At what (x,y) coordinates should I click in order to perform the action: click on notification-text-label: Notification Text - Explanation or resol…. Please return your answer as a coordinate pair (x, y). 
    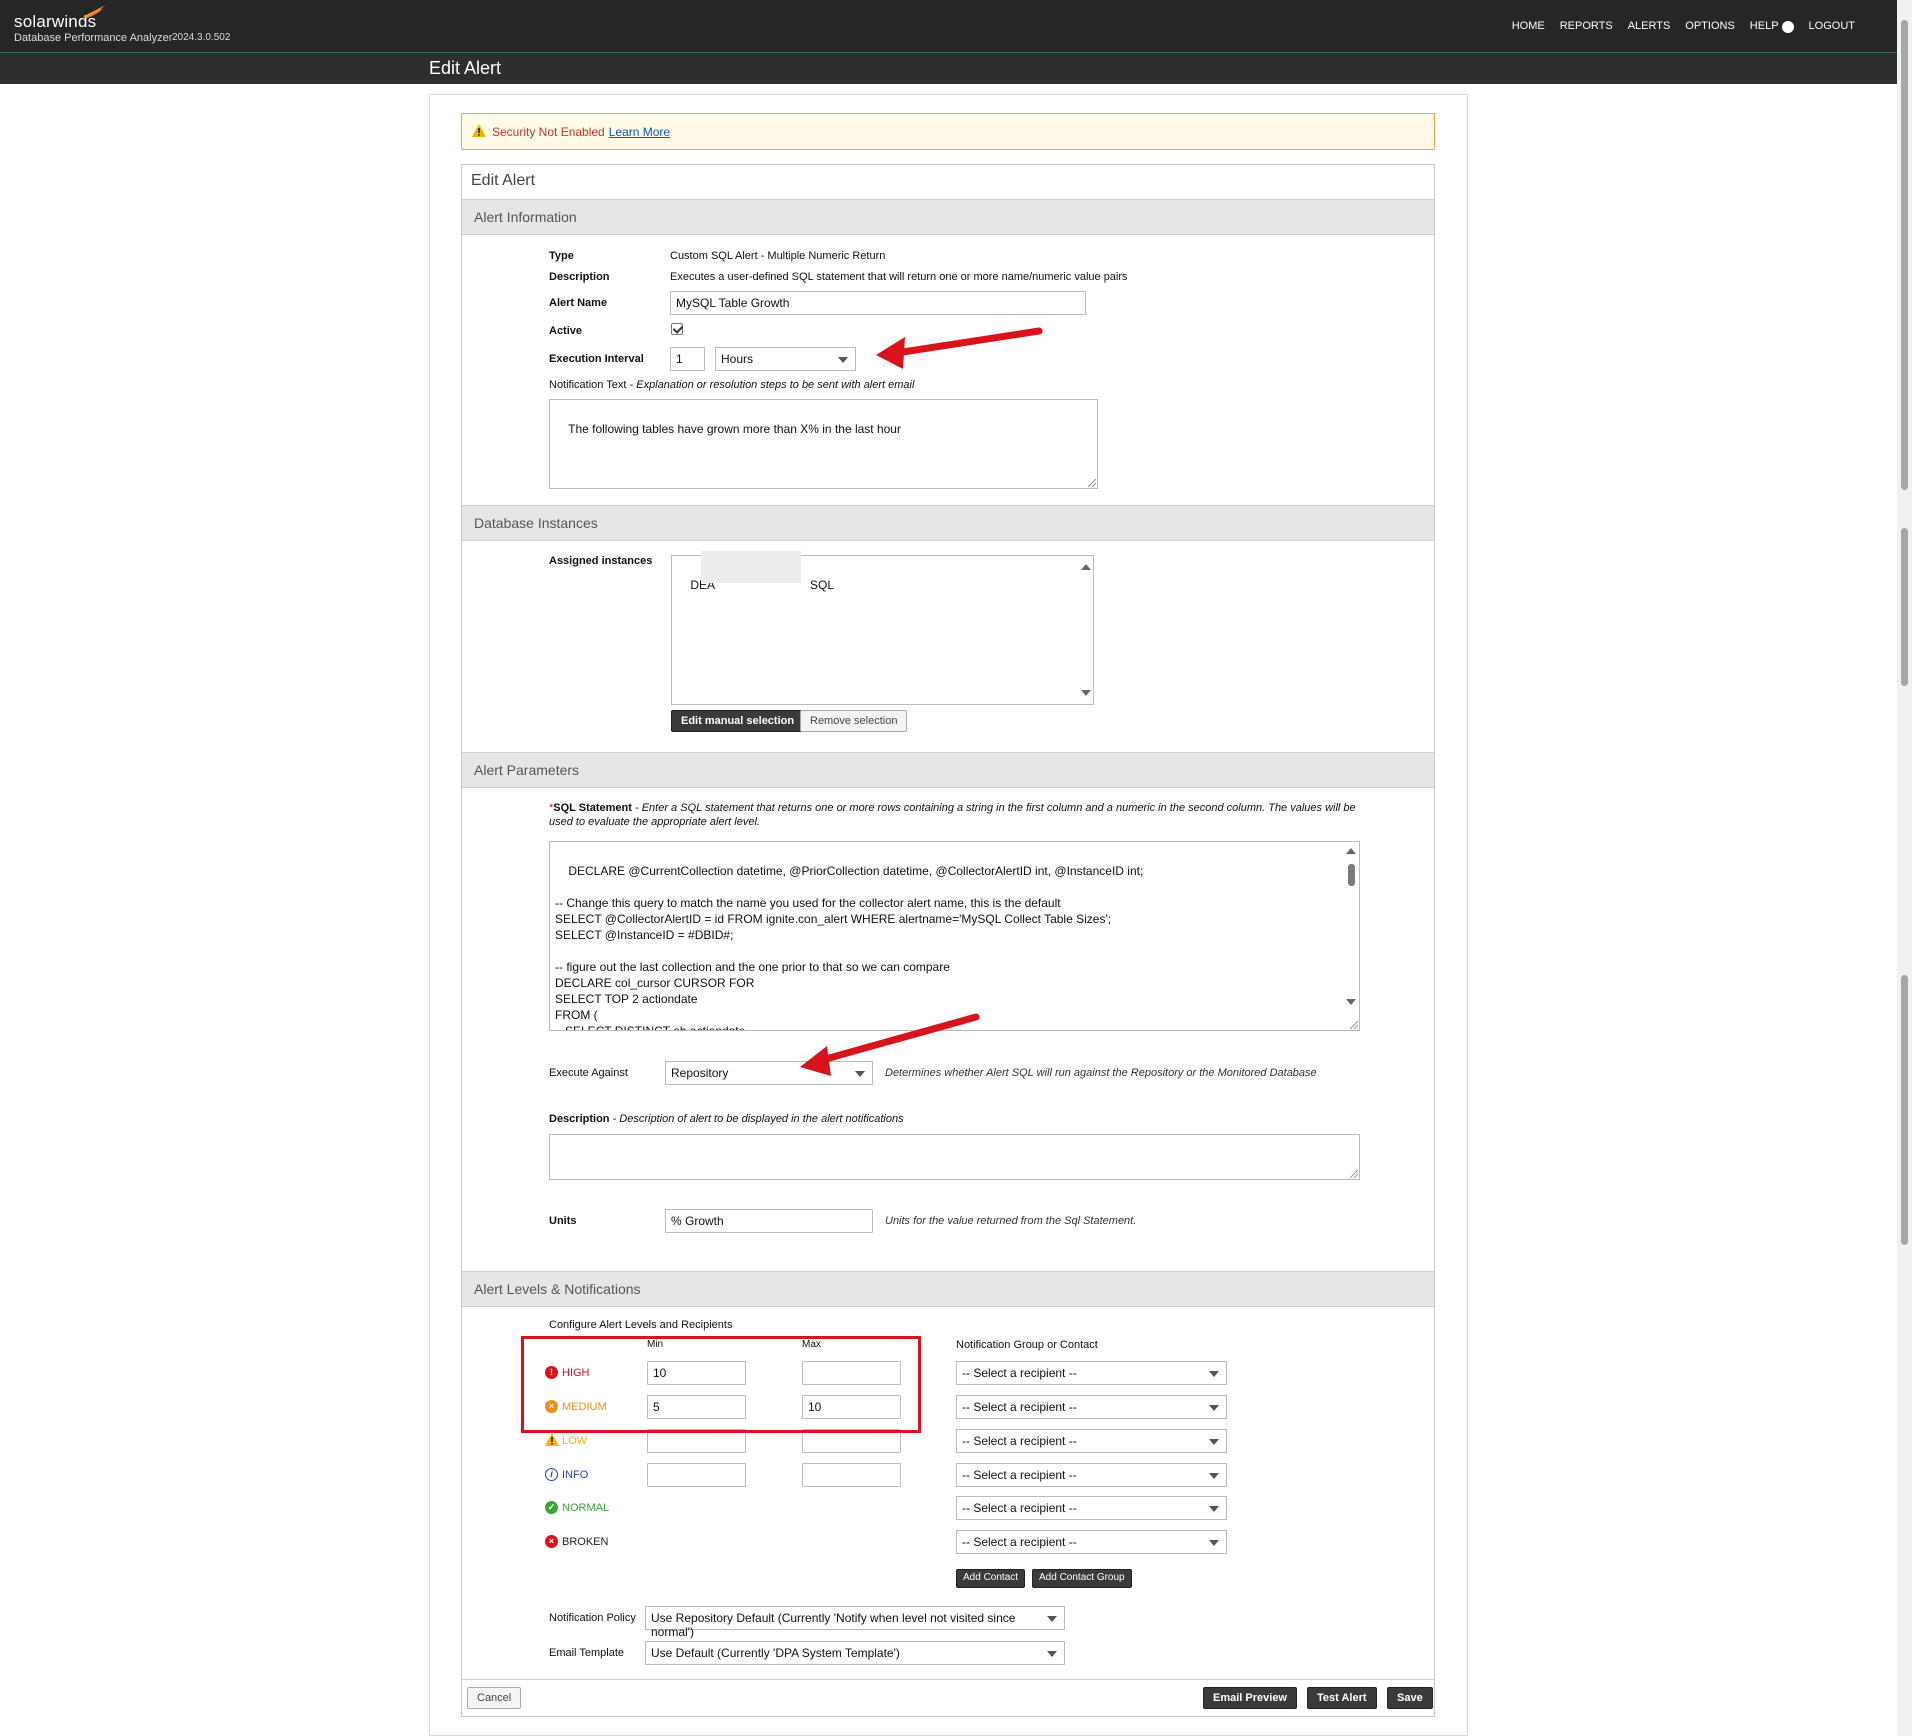
    Looking at the image, I should click on (731, 385).